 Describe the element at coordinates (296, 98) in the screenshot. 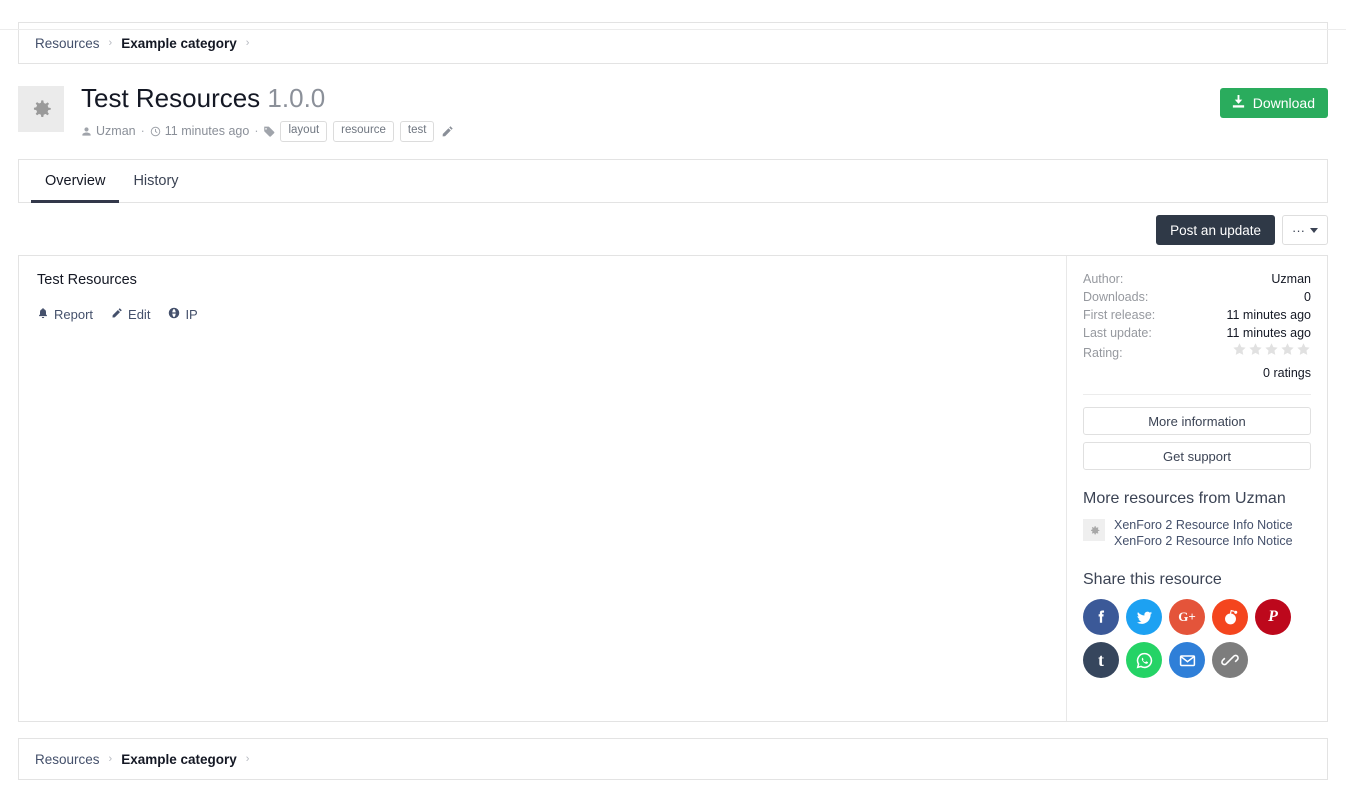

I see `resource-version: 1.0.0` at that location.